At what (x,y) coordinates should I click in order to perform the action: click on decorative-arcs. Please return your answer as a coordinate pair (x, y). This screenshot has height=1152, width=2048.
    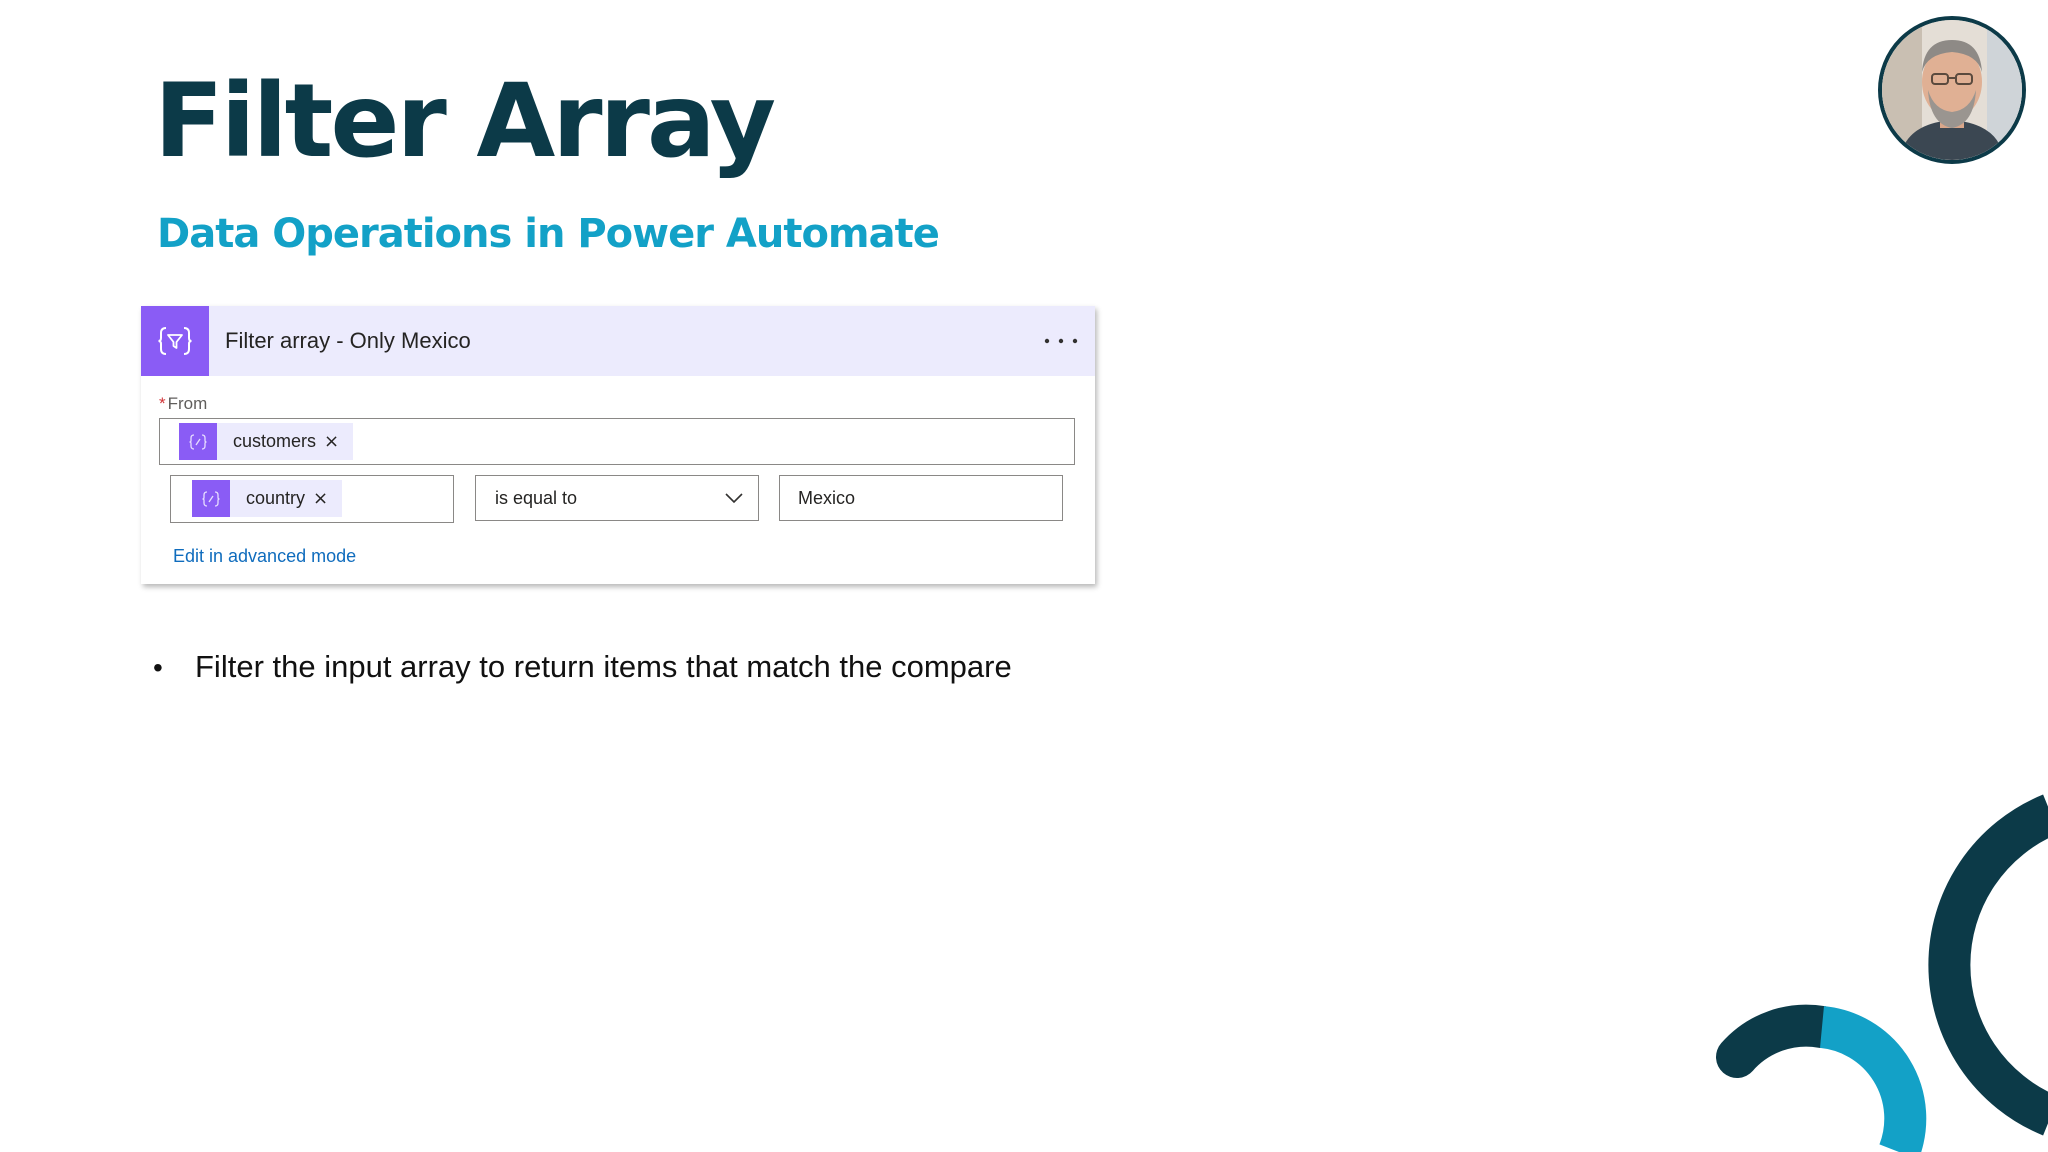
    Looking at the image, I should click on (1882, 973).